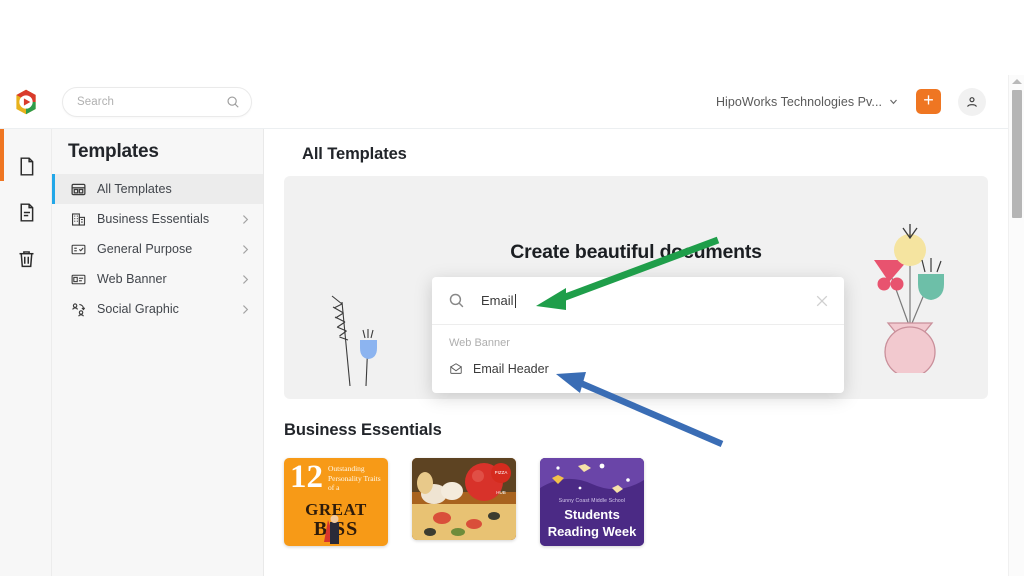 This screenshot has width=1024, height=576. Describe the element at coordinates (132, 279) in the screenshot. I see `sidebar-item-label: Web Banner` at that location.